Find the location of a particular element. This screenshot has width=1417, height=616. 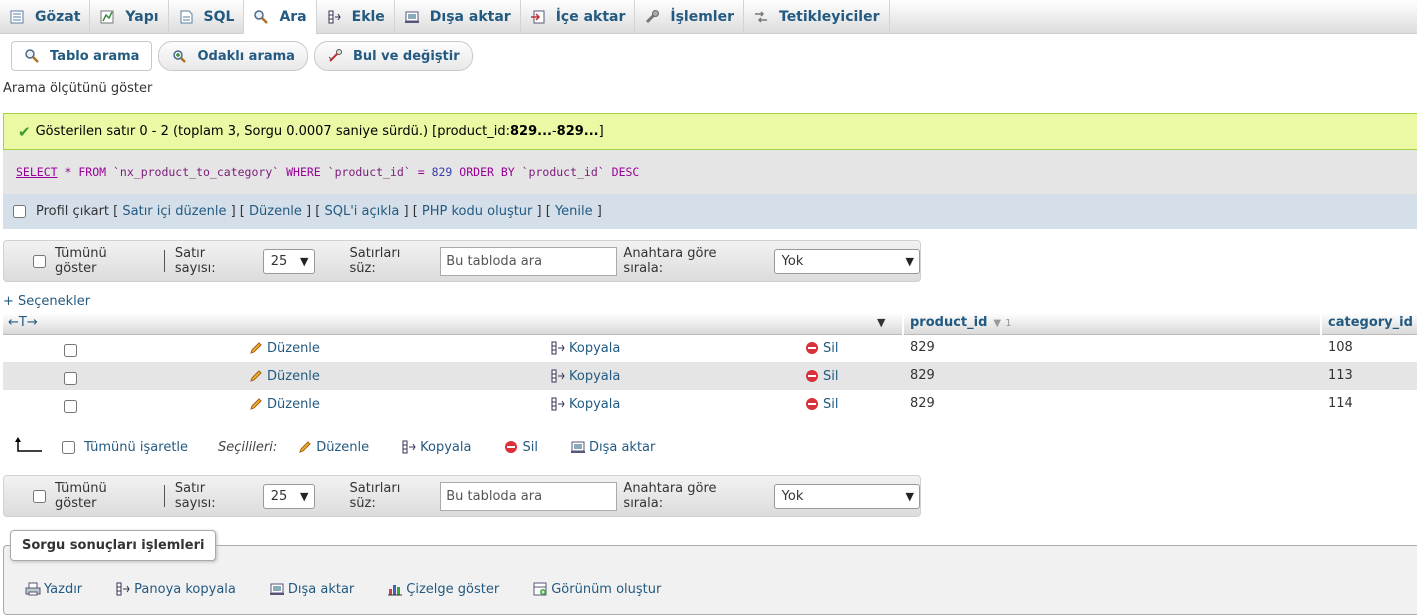

show-criteria-link: Arama ölçütünü göster is located at coordinates (77, 88).